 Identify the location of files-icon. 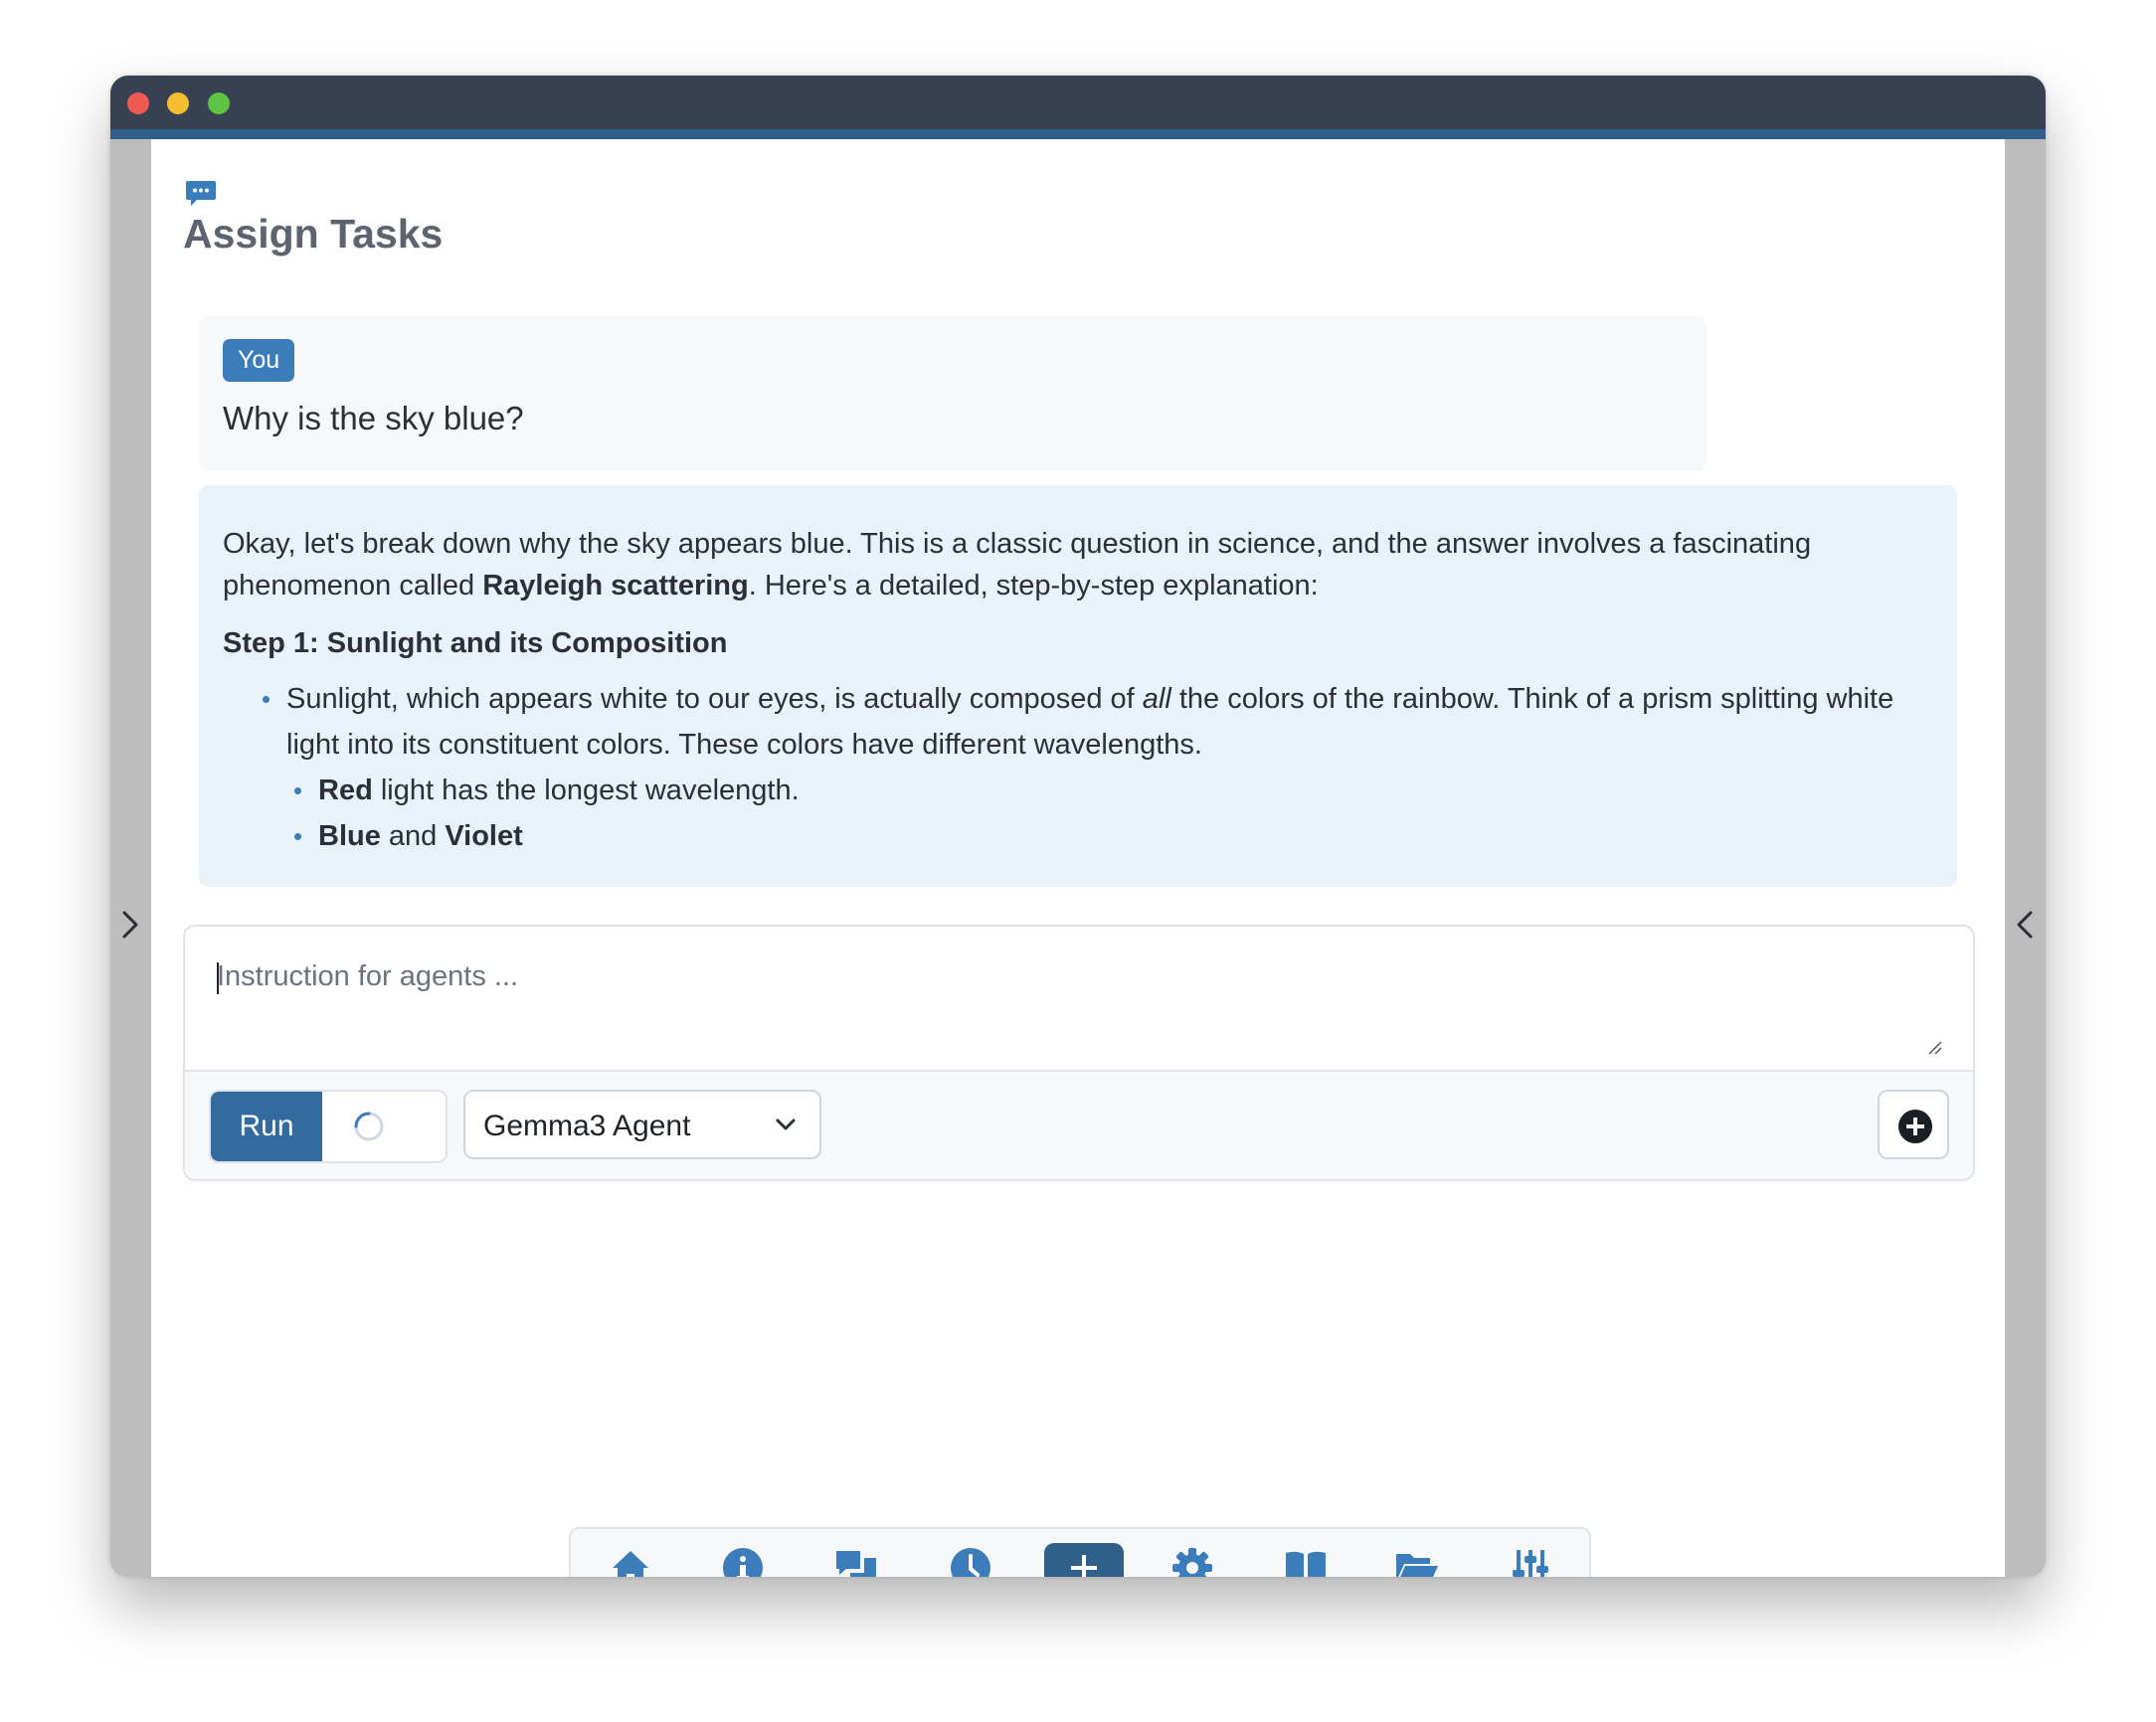
(1417, 1560).